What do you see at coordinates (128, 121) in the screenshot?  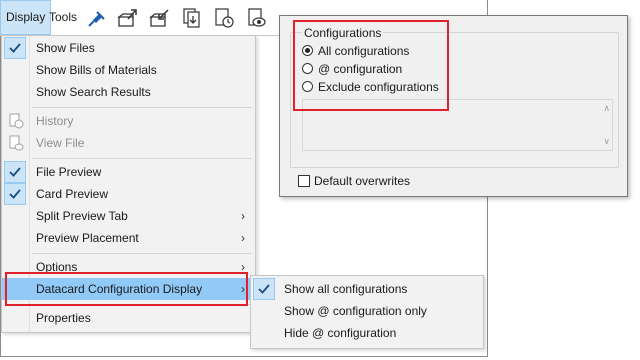 I see `menu-item-history: History` at bounding box center [128, 121].